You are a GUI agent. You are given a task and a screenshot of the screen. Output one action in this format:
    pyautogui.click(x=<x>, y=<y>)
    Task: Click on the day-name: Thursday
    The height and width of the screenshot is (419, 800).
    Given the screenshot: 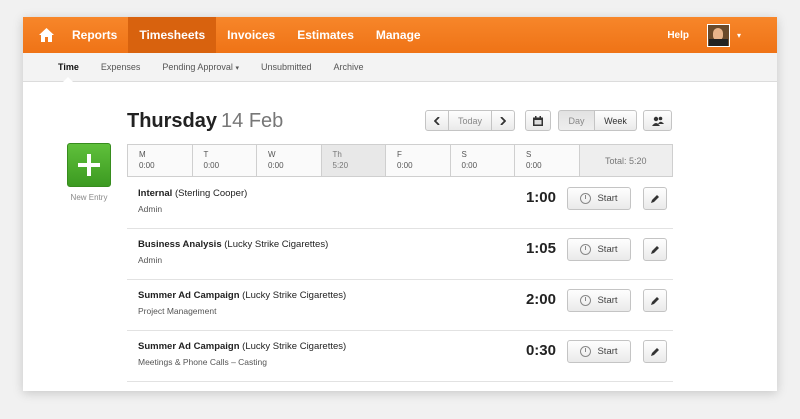 What is the action you would take?
    pyautogui.click(x=172, y=121)
    